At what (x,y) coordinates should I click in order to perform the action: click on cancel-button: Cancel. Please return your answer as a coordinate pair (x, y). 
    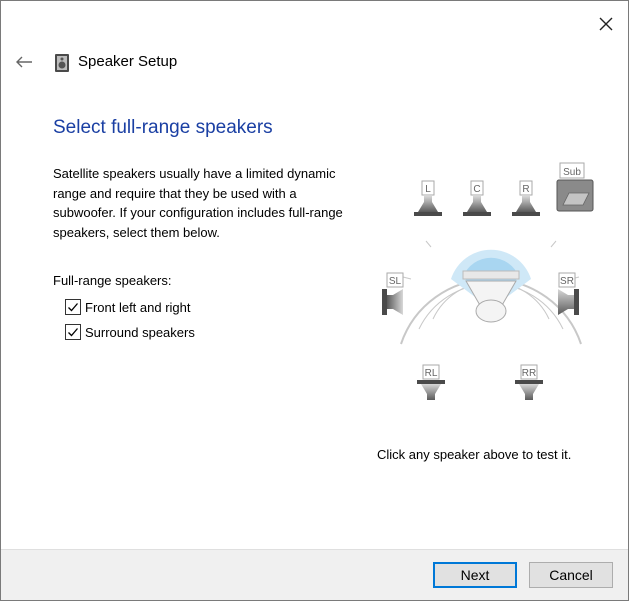
    Looking at the image, I should click on (571, 575).